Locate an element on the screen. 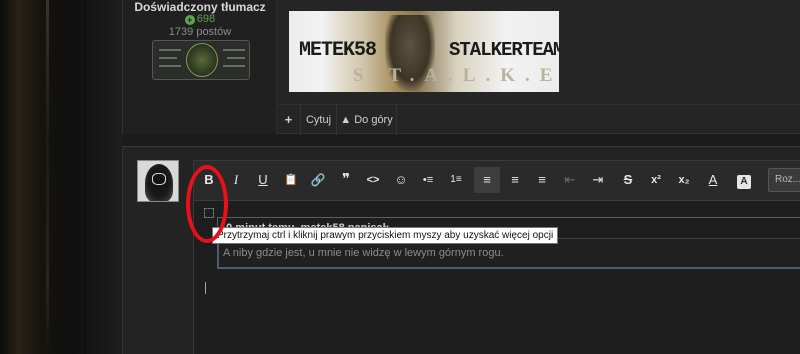 This screenshot has width=800, height=354. numbered-list-icon: 1≡ is located at coordinates (456, 180).